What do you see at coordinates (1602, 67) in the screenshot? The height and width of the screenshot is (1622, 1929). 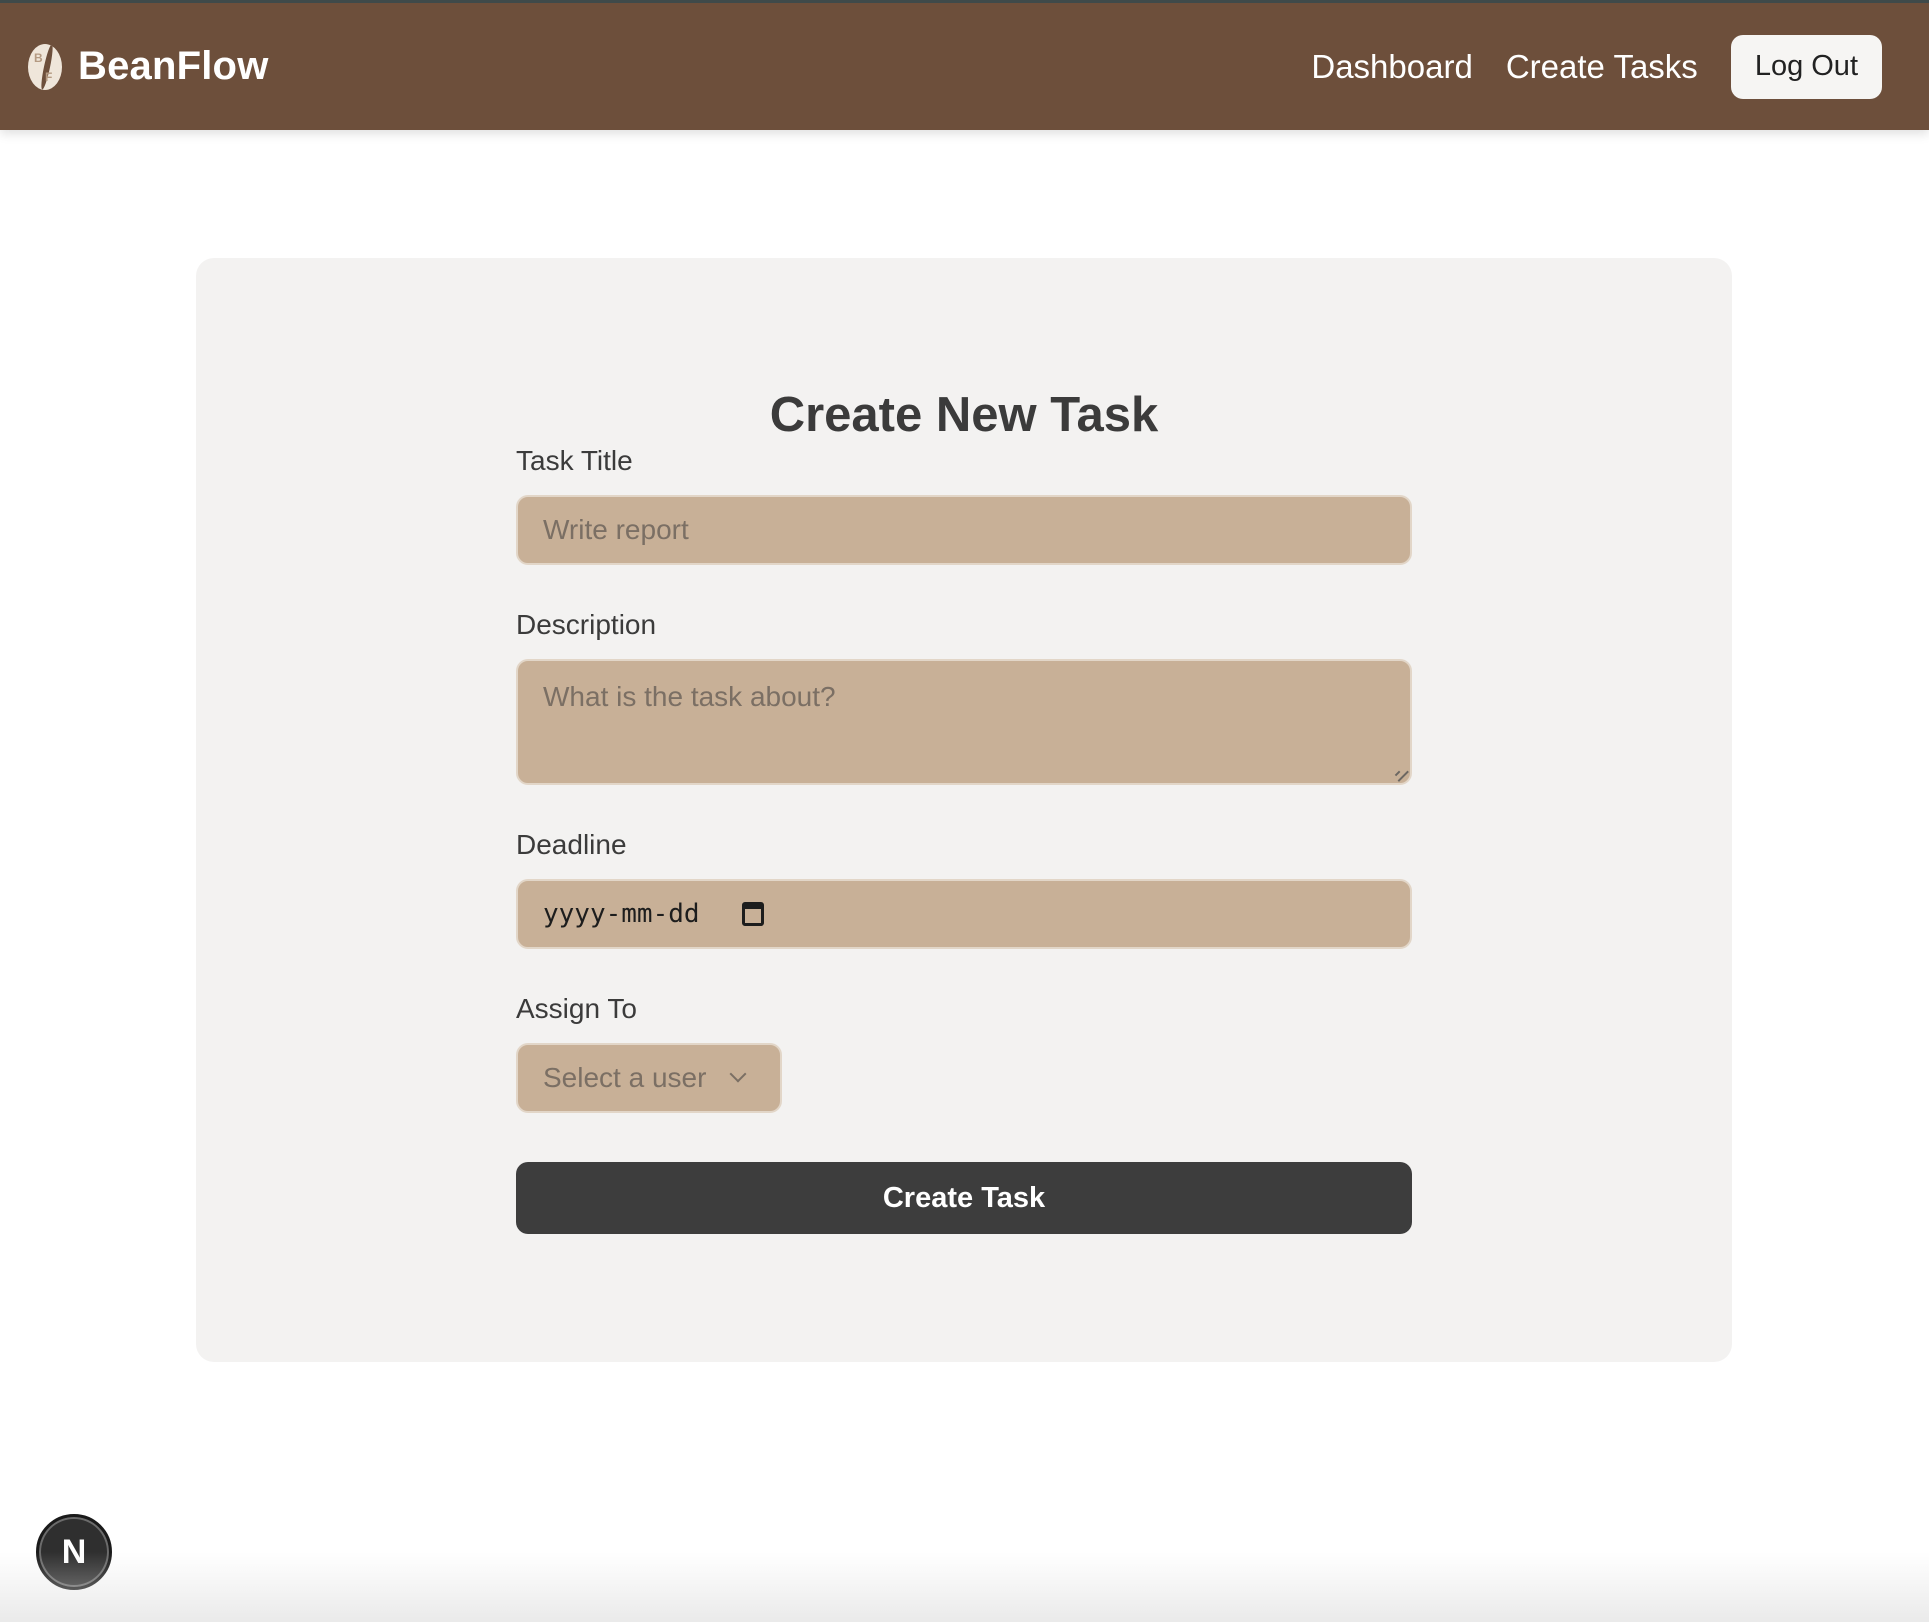 I see `nav-link-create-tasks: Create Tasks` at bounding box center [1602, 67].